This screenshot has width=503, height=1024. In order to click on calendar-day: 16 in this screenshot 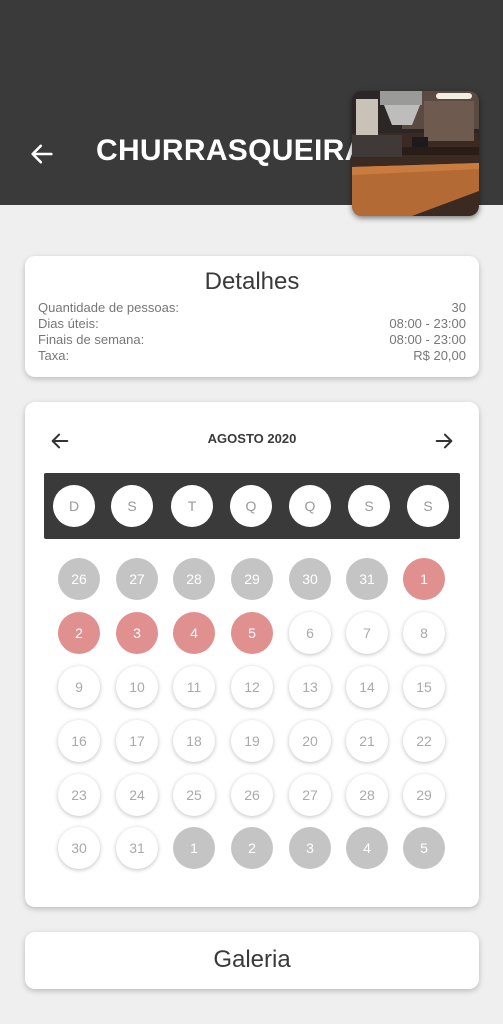, I will do `click(79, 741)`.